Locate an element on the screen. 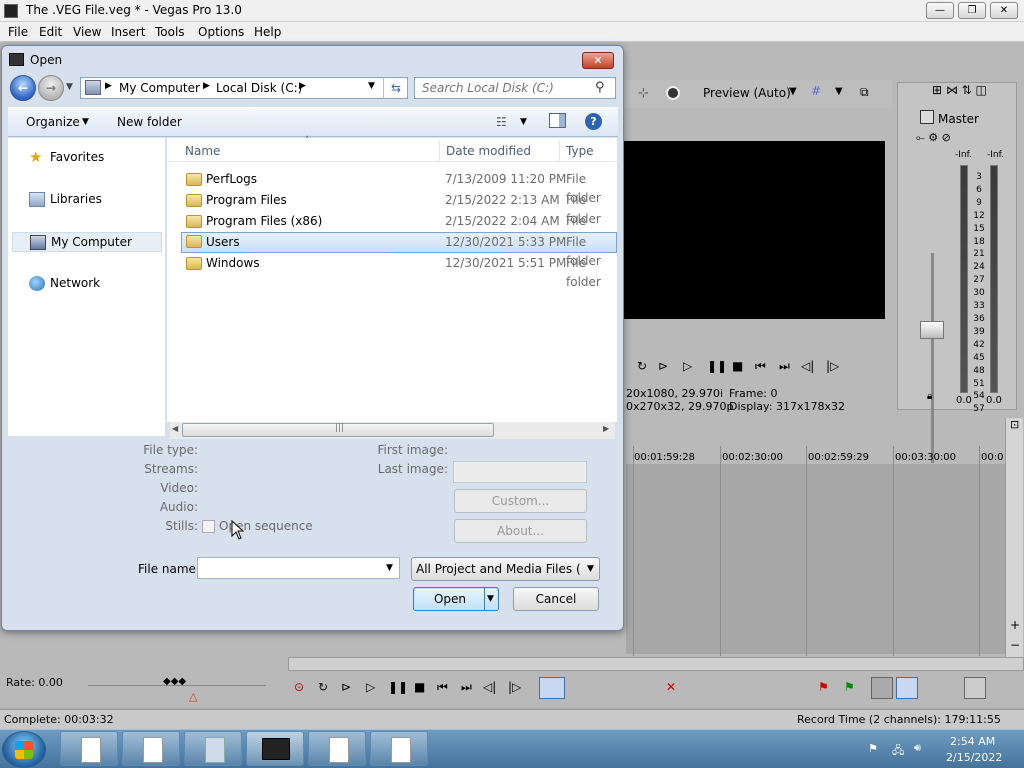 The width and height of the screenshot is (1024, 768). menu-edit: Edit is located at coordinates (50, 32).